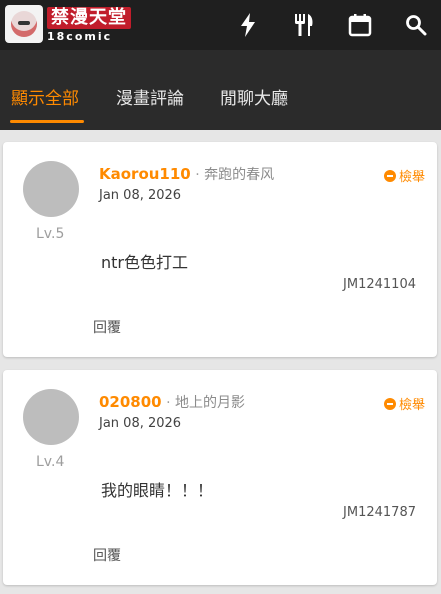 The height and width of the screenshot is (594, 441). What do you see at coordinates (45, 96) in the screenshot?
I see `tab-show-all: 顯示全部` at bounding box center [45, 96].